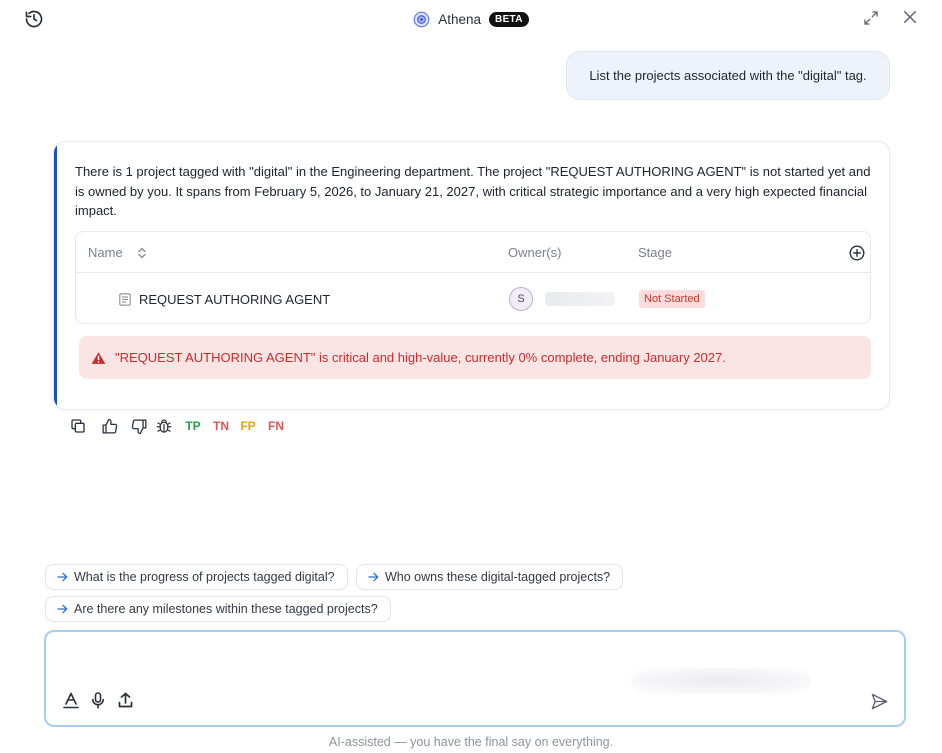 This screenshot has width=942, height=753. I want to click on table-header: Name Owner(s) Stage, so click(473, 252).